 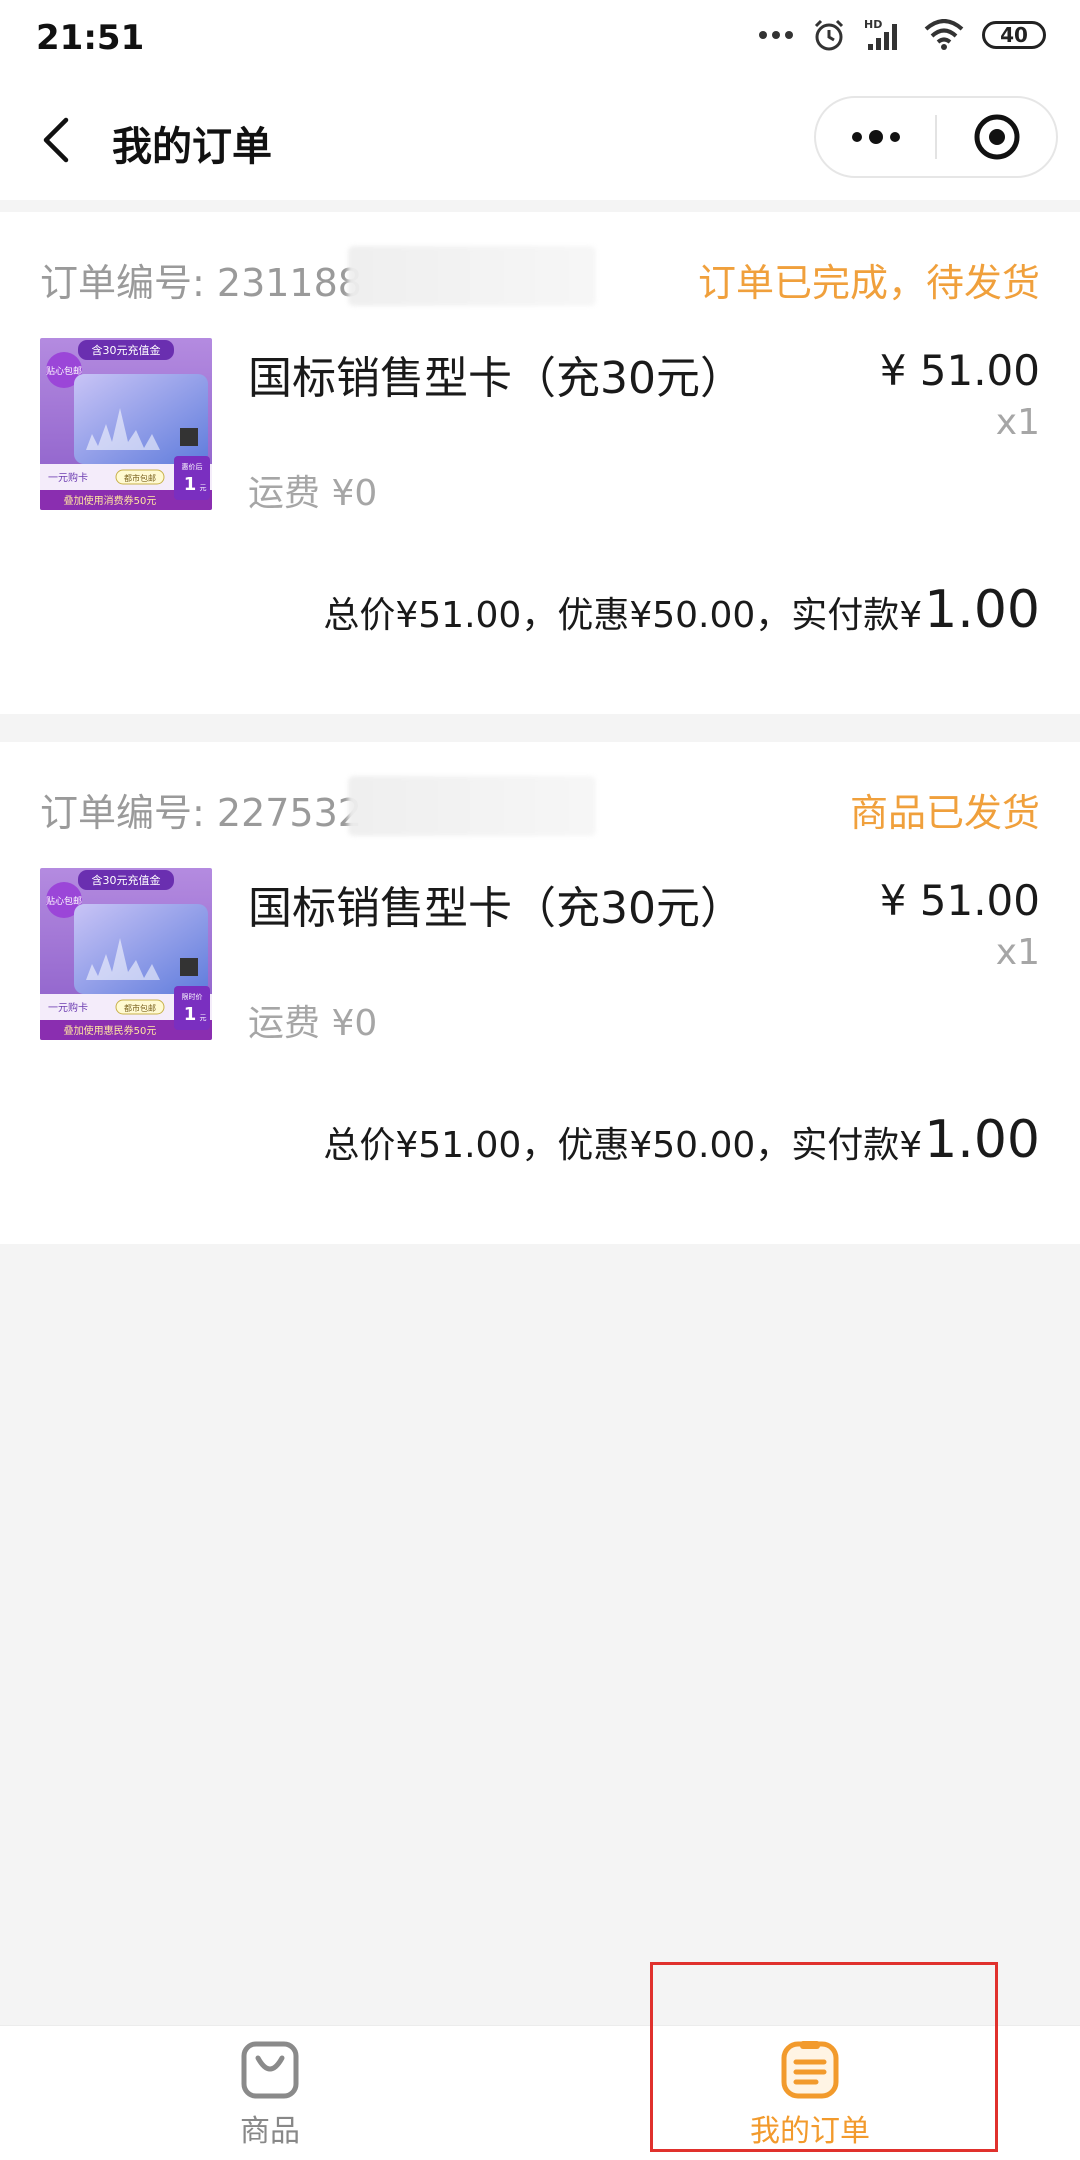 I want to click on back-arrow-icon, so click(x=56, y=140).